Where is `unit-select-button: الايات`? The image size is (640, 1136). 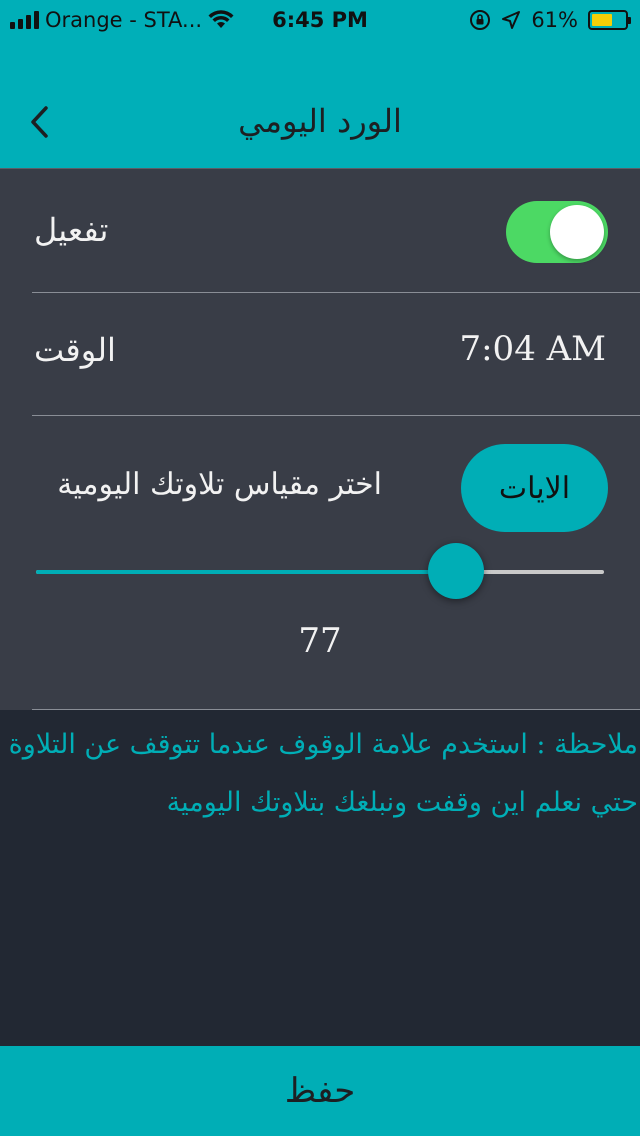 unit-select-button: الايات is located at coordinates (534, 488).